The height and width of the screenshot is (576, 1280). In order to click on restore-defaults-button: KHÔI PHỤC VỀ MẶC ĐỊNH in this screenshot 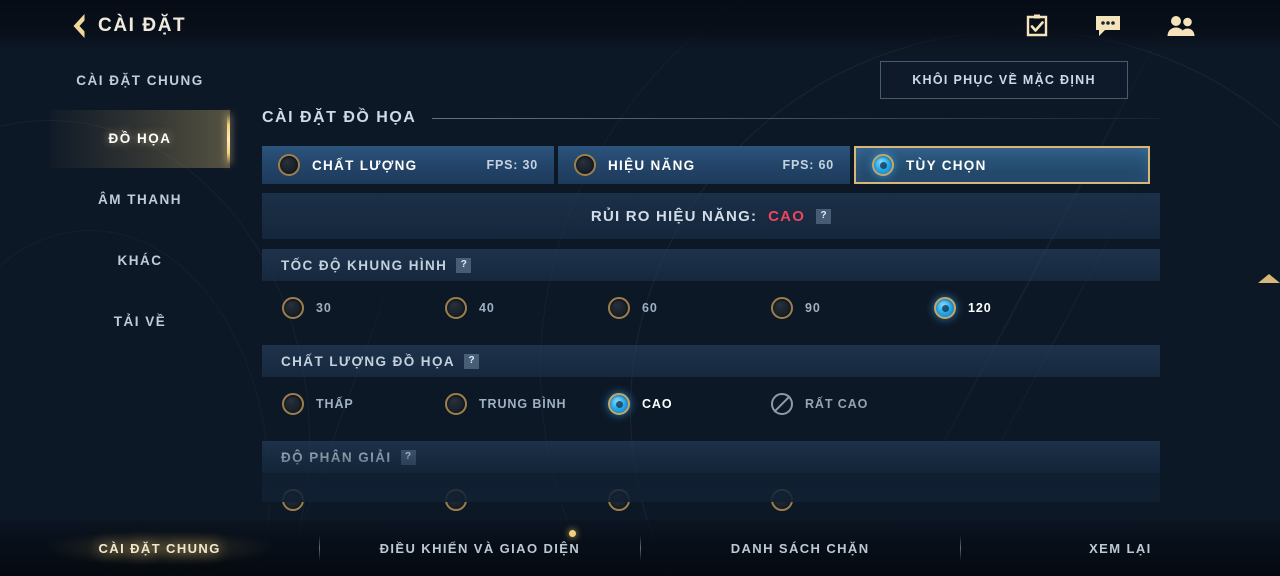, I will do `click(1004, 80)`.